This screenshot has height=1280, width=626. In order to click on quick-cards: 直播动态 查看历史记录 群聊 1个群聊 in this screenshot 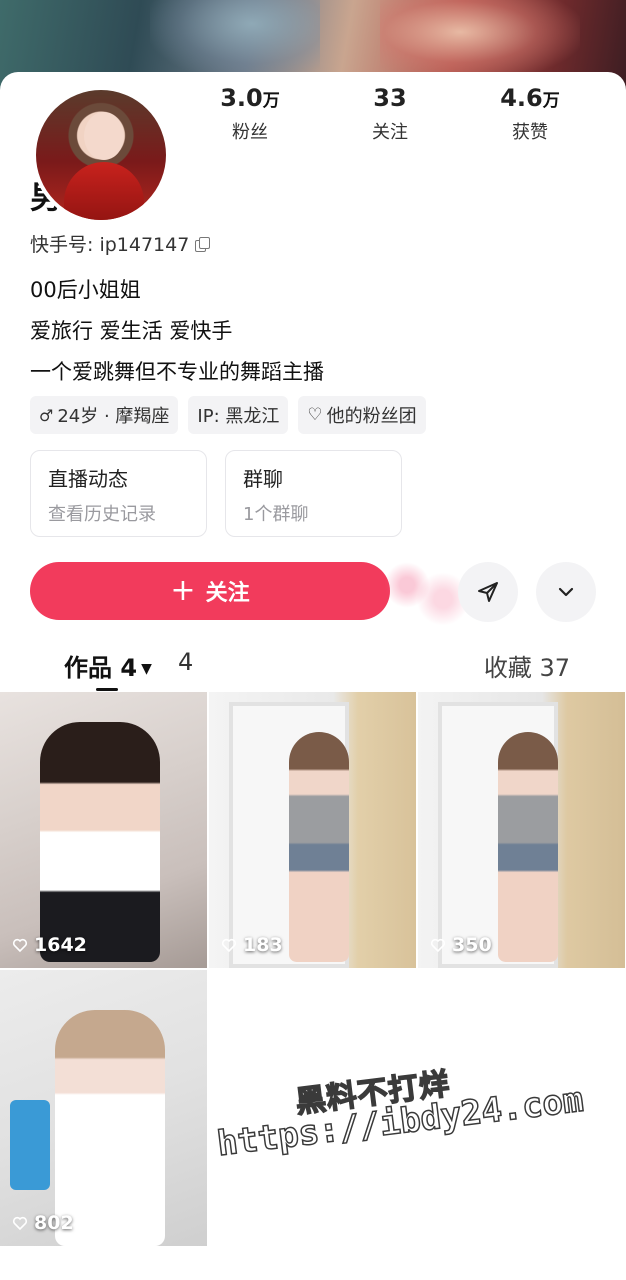, I will do `click(216, 493)`.